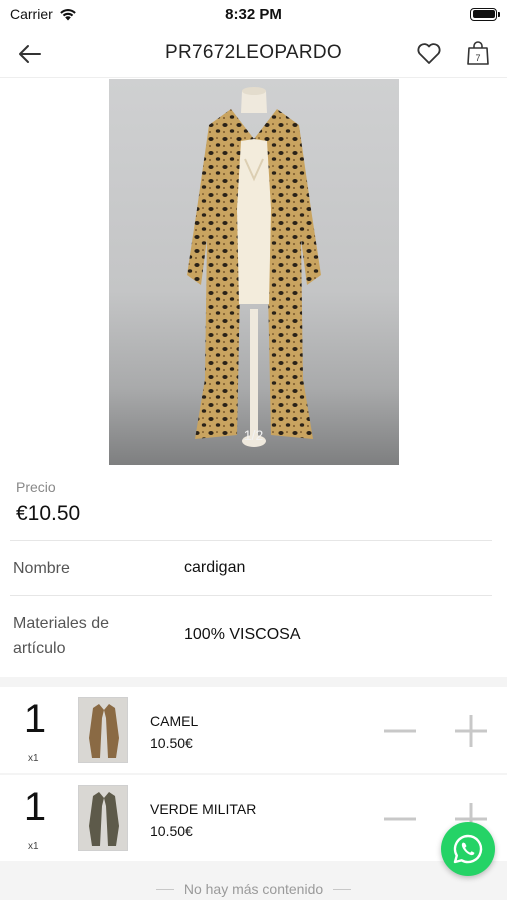 The image size is (507, 900). I want to click on status-bar: Carrier 8:32 PM, so click(253, 14).